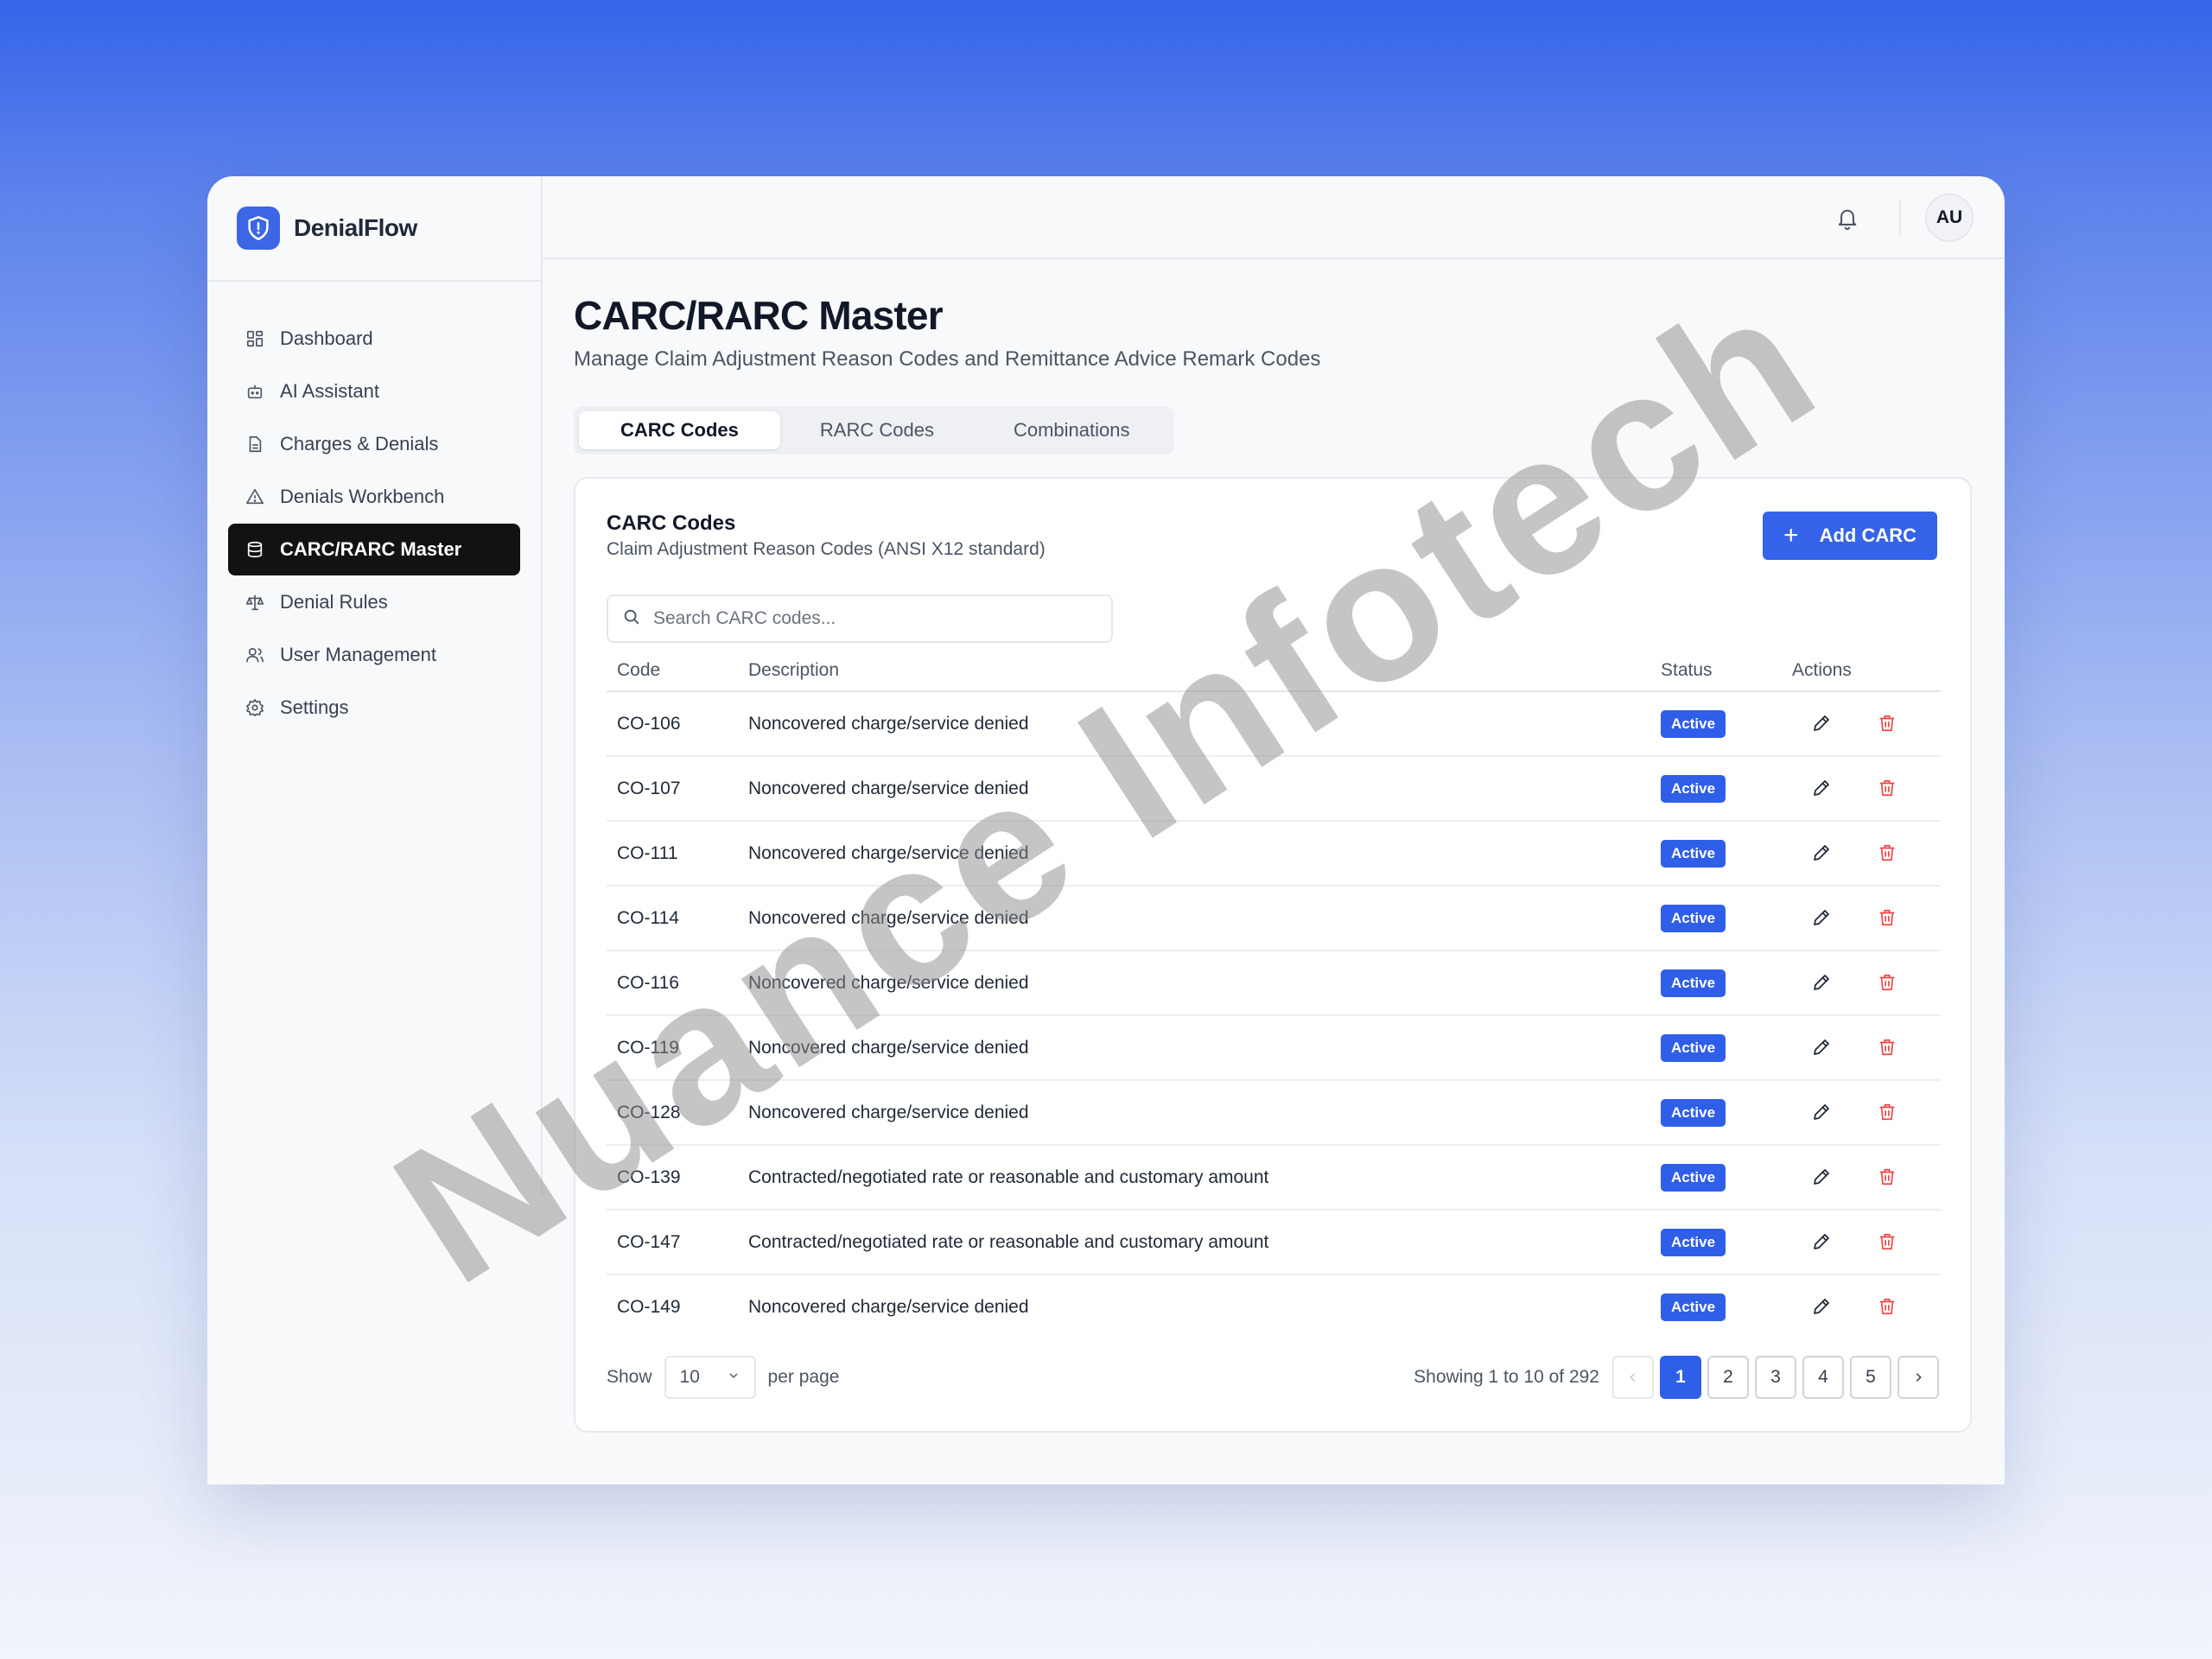 Image resolution: width=2212 pixels, height=1659 pixels. Describe the element at coordinates (1728, 1377) in the screenshot. I see `page-button-2: 2` at that location.